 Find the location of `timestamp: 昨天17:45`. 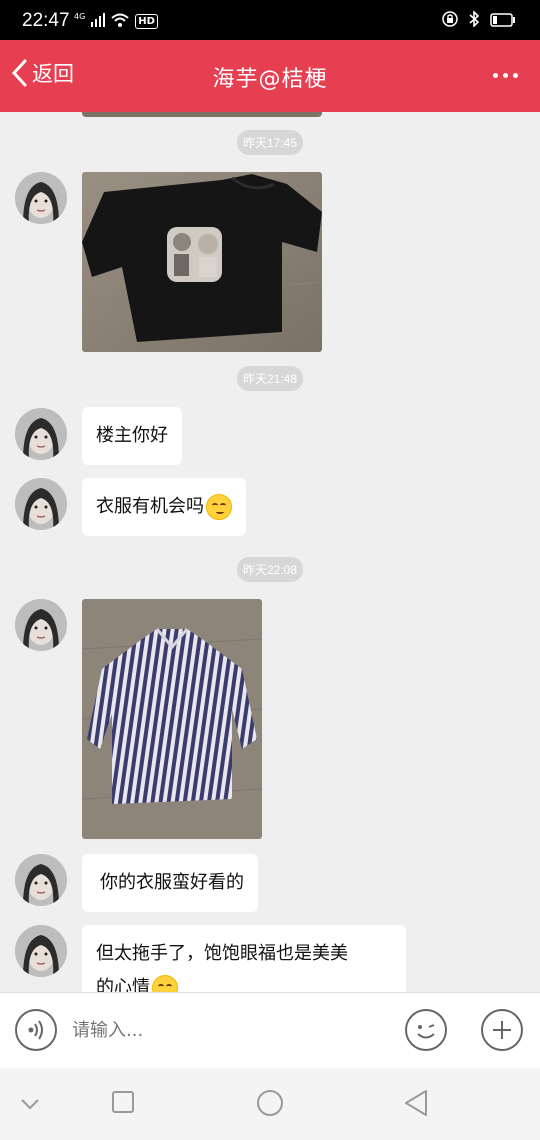

timestamp: 昨天17:45 is located at coordinates (270, 142).